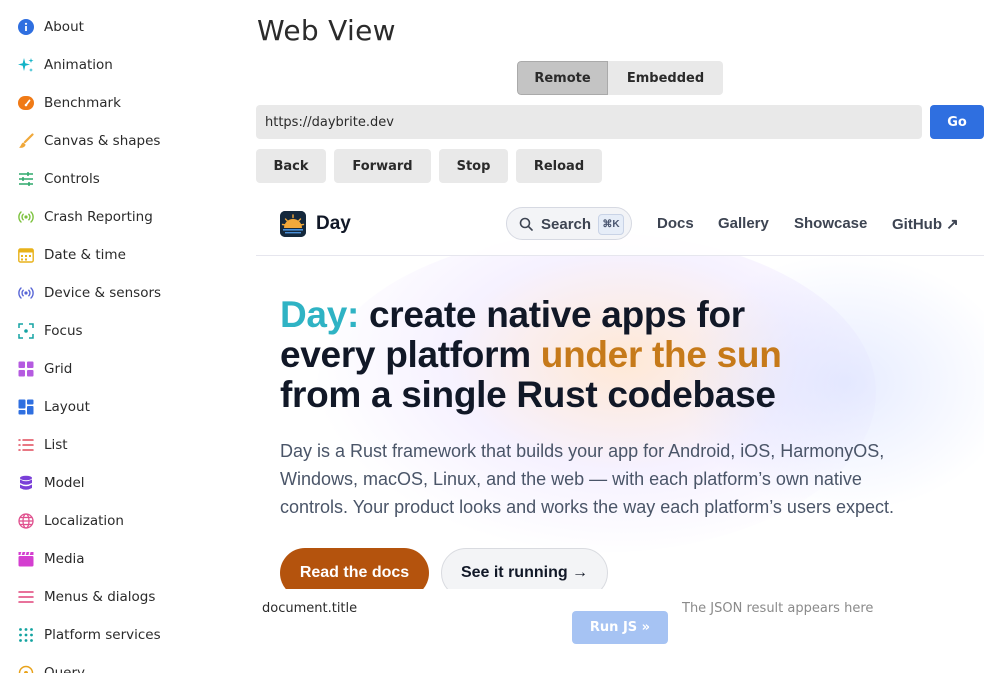 The image size is (1000, 673). What do you see at coordinates (58, 369) in the screenshot?
I see `sidebar-item-label: Grid` at bounding box center [58, 369].